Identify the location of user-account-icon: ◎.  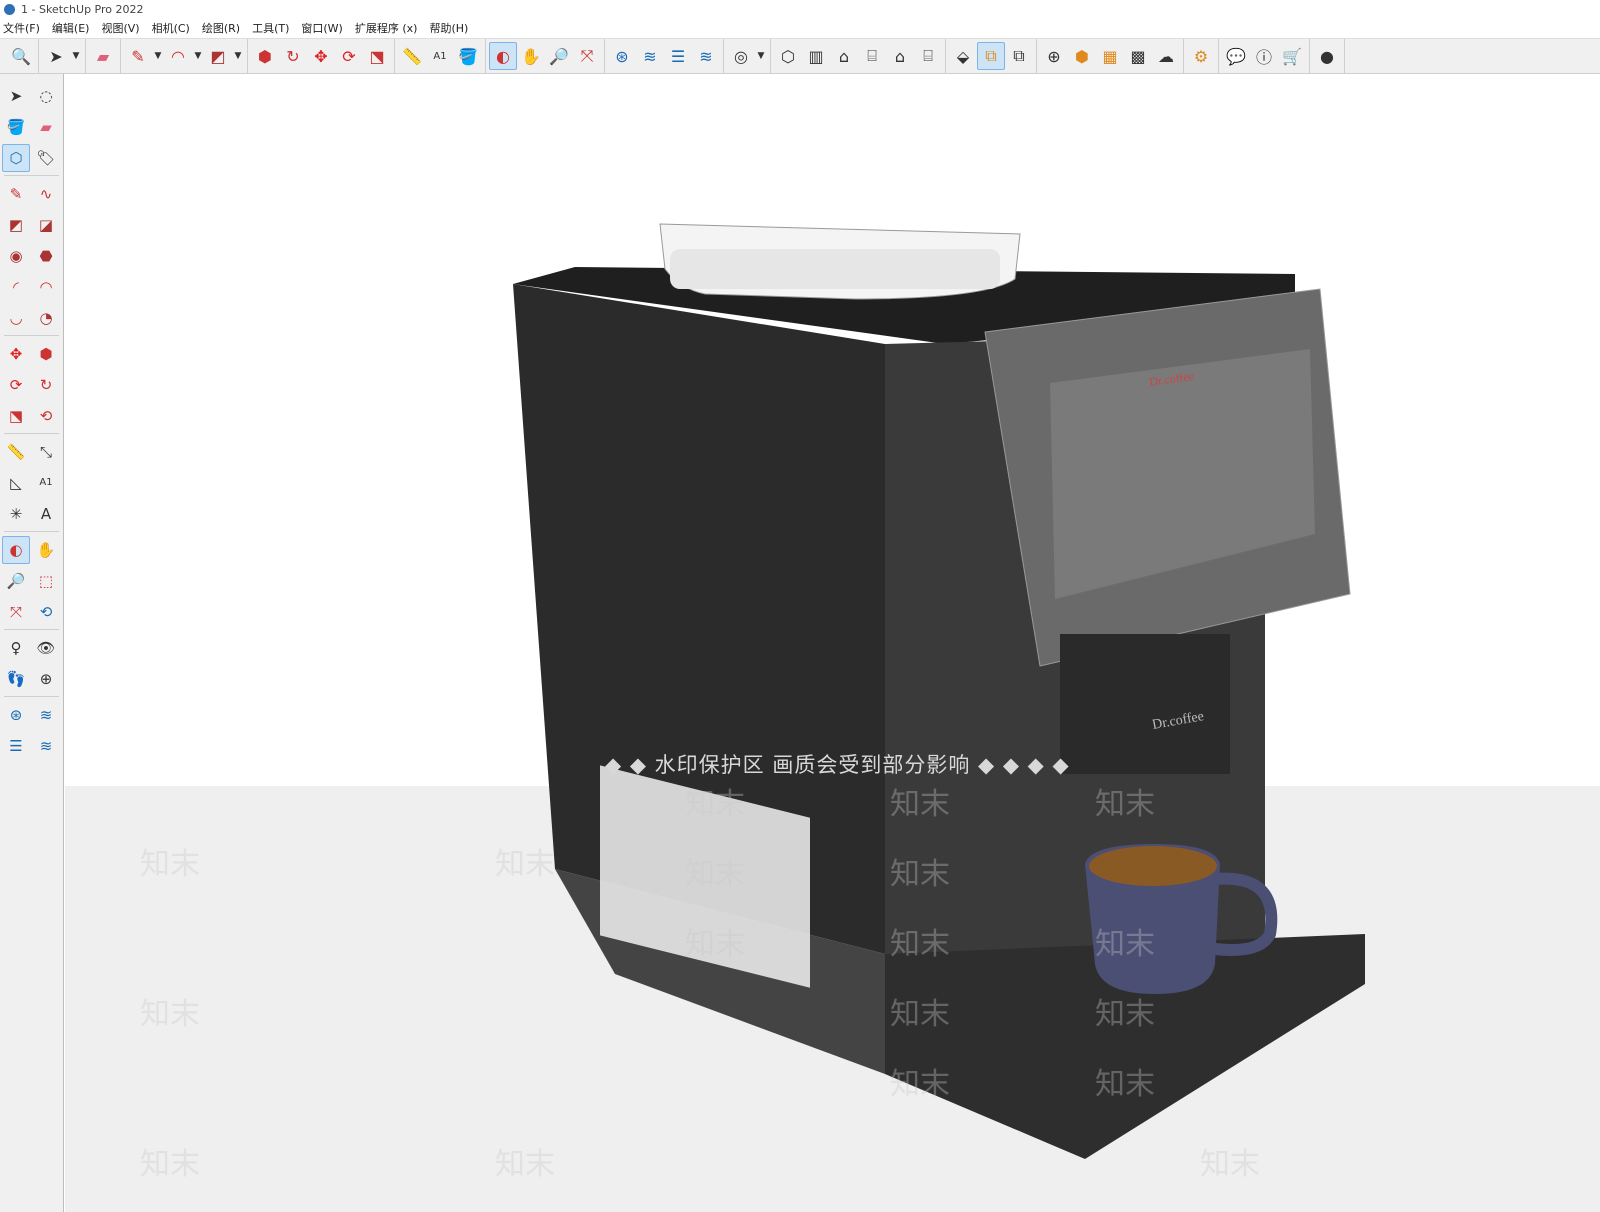
(741, 56).